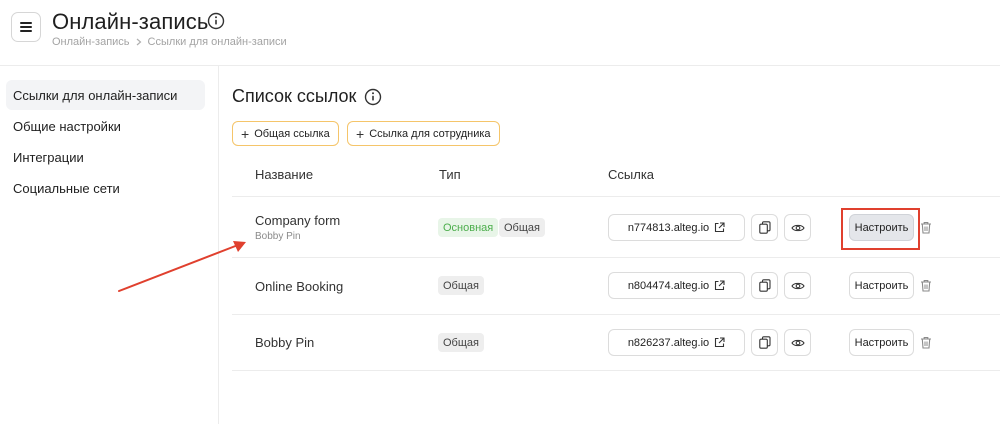 The image size is (1000, 424). I want to click on breadcrumb-item-online-booking: Онлайн-запись, so click(91, 42).